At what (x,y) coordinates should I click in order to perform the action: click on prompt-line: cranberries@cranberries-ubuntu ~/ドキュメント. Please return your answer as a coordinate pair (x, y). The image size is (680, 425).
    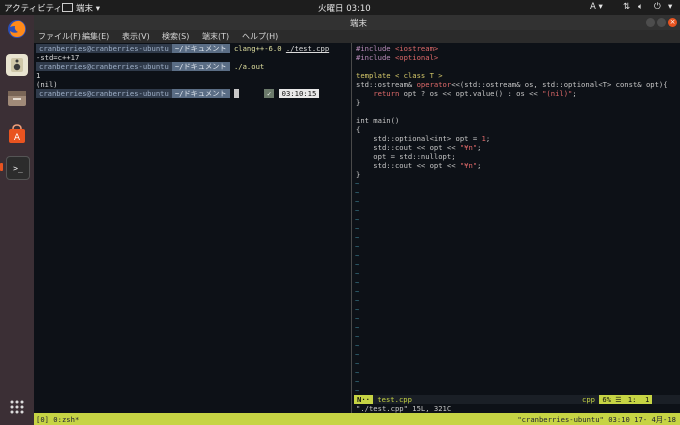
    Looking at the image, I should click on (137, 93).